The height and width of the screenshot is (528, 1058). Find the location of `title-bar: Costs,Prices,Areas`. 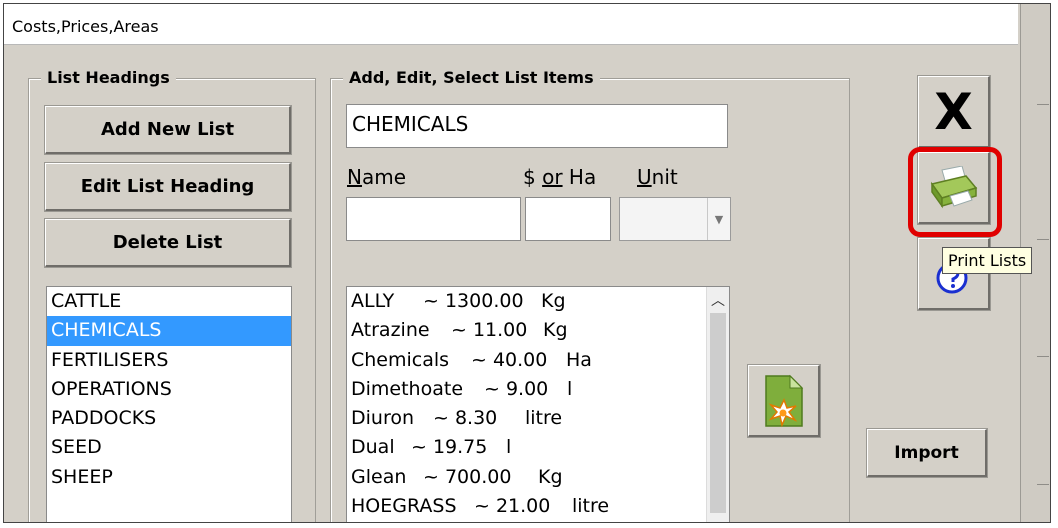

title-bar: Costs,Prices,Areas is located at coordinates (511, 24).